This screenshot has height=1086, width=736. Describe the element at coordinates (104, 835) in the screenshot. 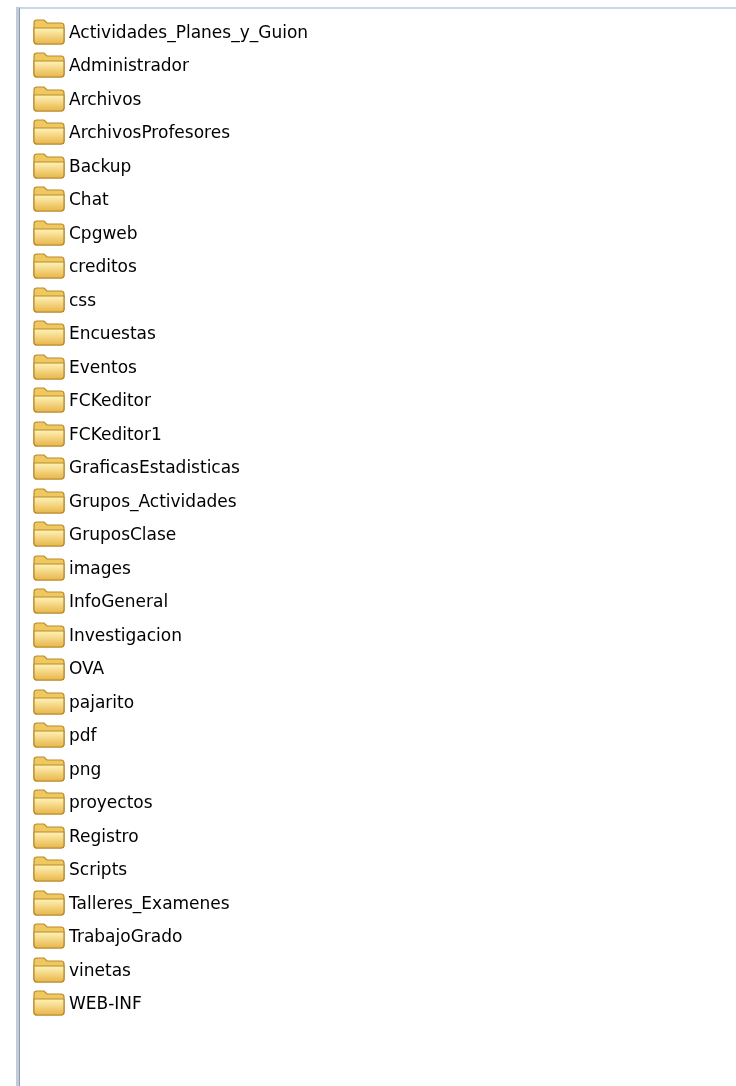

I see `folder-name: Registro` at that location.